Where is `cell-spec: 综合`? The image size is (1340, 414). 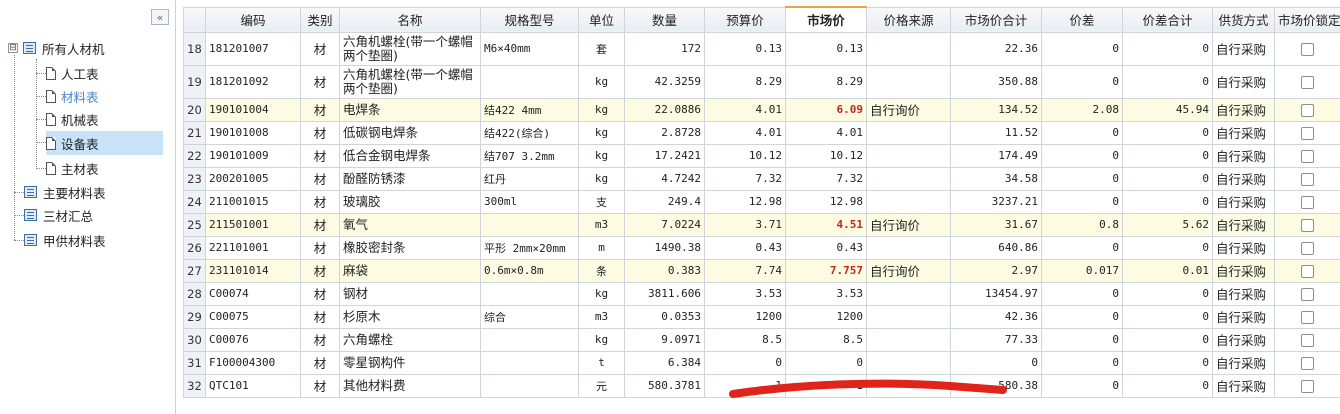 cell-spec: 综合 is located at coordinates (529, 316).